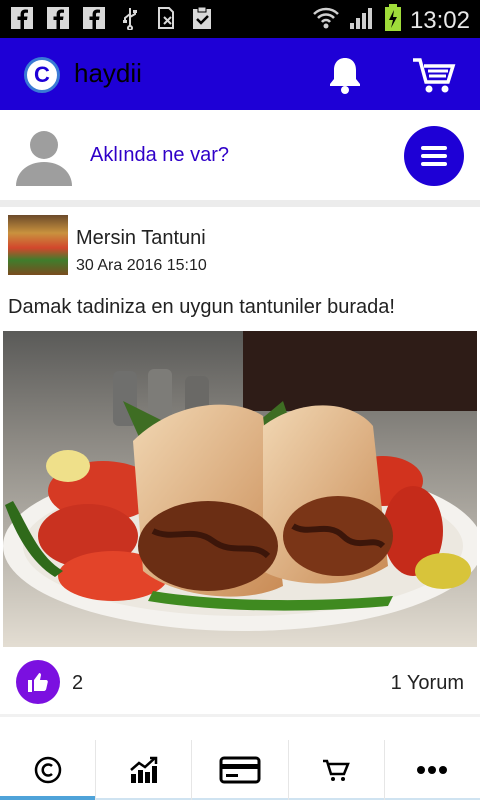  I want to click on tab-home, so click(48, 770).